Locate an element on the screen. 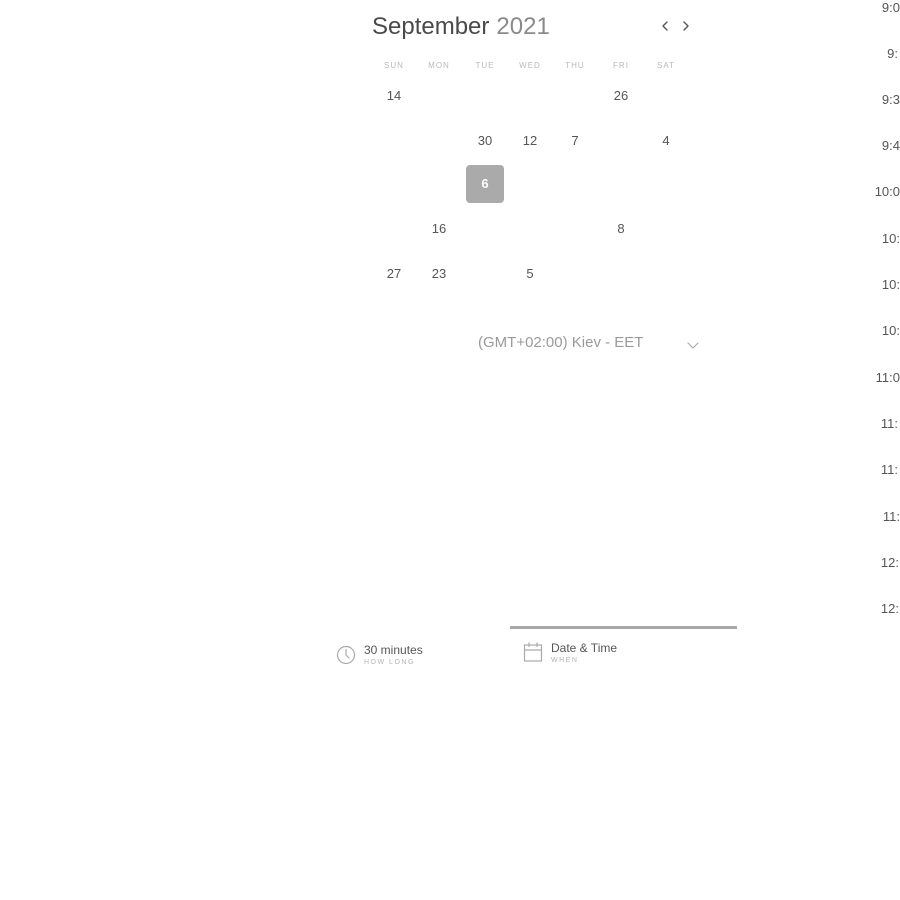 The width and height of the screenshot is (900, 900). year-label: 2021 is located at coordinates (523, 26).